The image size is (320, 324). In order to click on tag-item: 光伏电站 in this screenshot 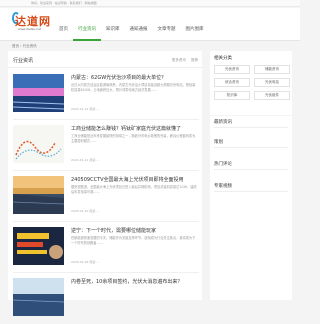, I will do `click(272, 82)`.